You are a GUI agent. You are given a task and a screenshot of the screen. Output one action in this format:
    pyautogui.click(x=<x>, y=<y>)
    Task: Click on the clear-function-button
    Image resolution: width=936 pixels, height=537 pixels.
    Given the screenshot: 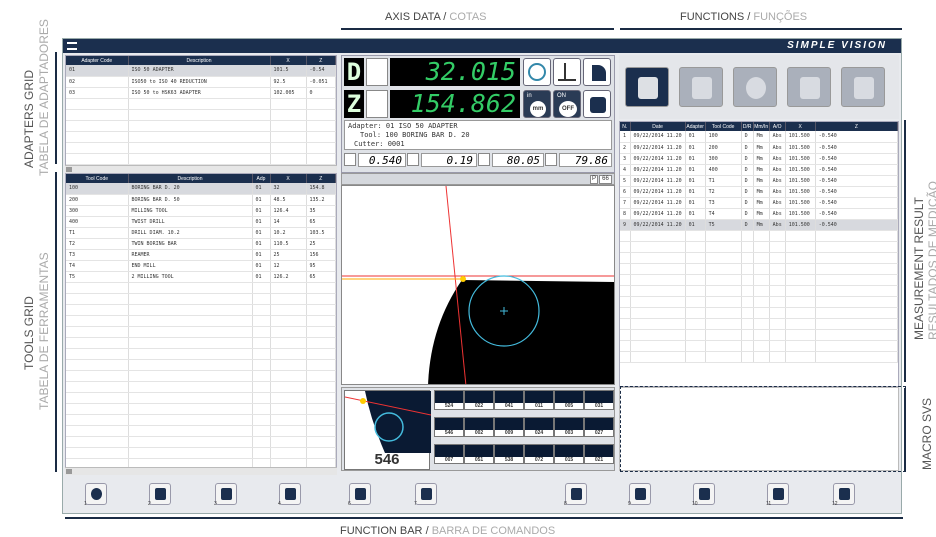 What is the action you would take?
    pyautogui.click(x=863, y=87)
    